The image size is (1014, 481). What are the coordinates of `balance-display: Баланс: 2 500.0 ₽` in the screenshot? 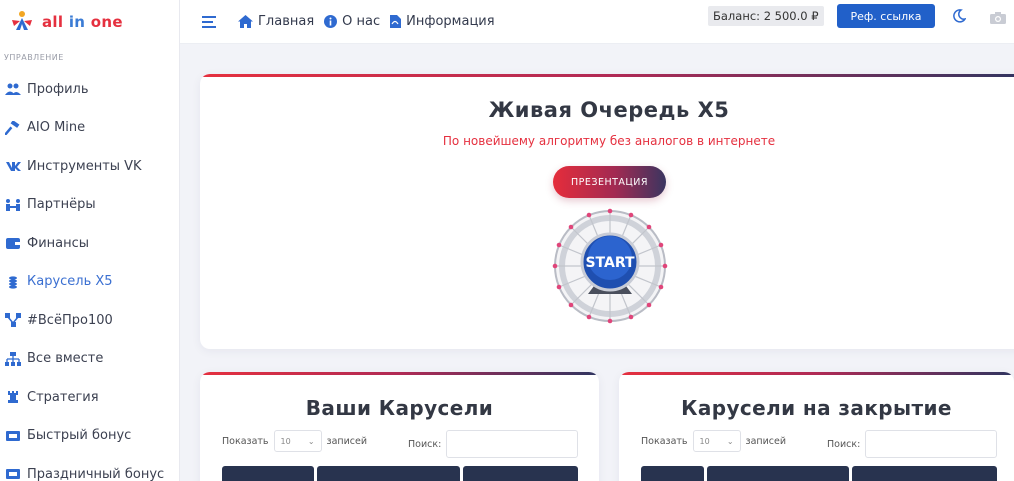 It's located at (766, 16).